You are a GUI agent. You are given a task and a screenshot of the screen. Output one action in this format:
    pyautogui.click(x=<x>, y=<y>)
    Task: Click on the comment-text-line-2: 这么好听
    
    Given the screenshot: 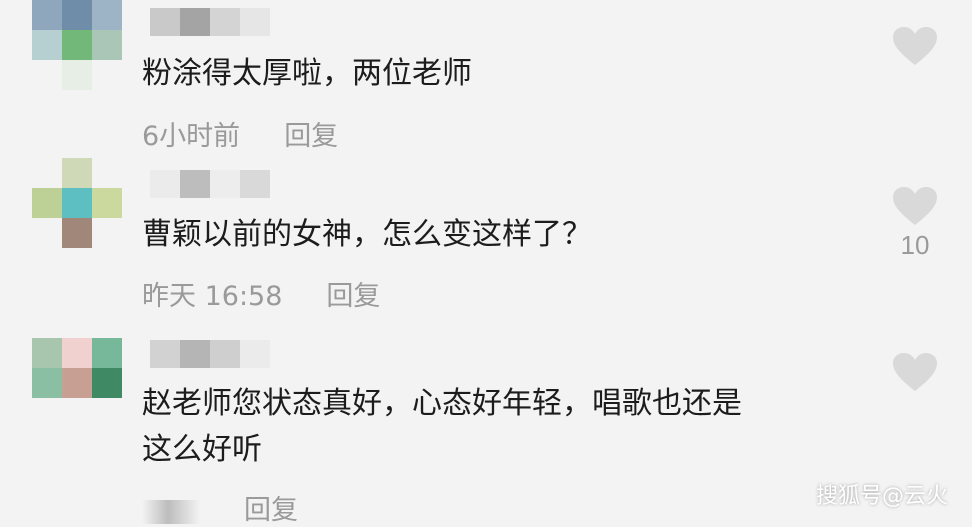 What is the action you would take?
    pyautogui.click(x=202, y=449)
    